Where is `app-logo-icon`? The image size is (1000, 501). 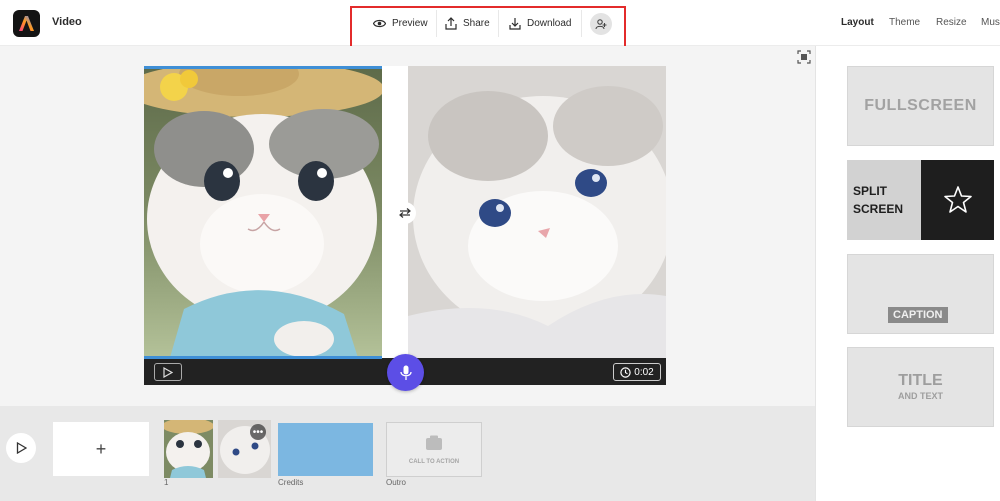 app-logo-icon is located at coordinates (26, 23).